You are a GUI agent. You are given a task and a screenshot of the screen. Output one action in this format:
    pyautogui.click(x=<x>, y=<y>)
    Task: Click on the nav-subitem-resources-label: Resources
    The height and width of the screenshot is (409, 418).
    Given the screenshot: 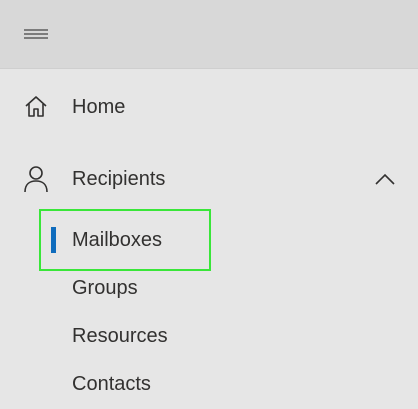 What is the action you would take?
    pyautogui.click(x=120, y=335)
    